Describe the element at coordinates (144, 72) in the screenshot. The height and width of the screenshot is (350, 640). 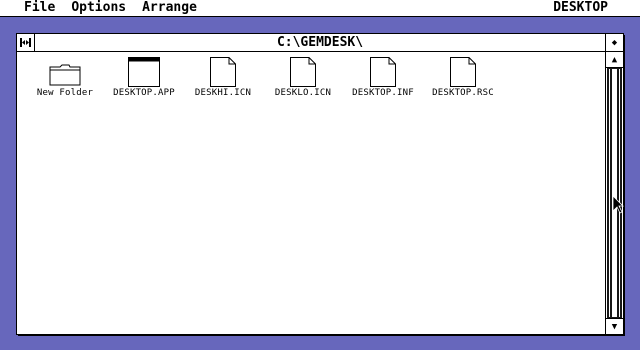
I see `application-icon` at that location.